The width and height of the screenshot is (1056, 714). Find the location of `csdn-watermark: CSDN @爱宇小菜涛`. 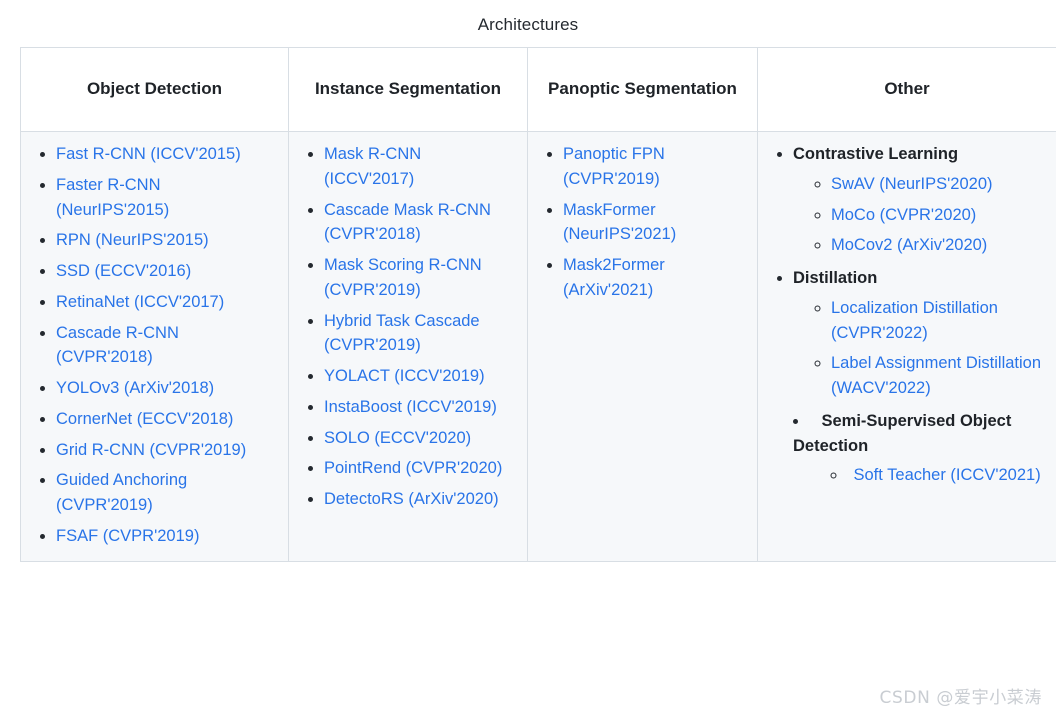

csdn-watermark: CSDN @爱宇小菜涛 is located at coordinates (960, 698).